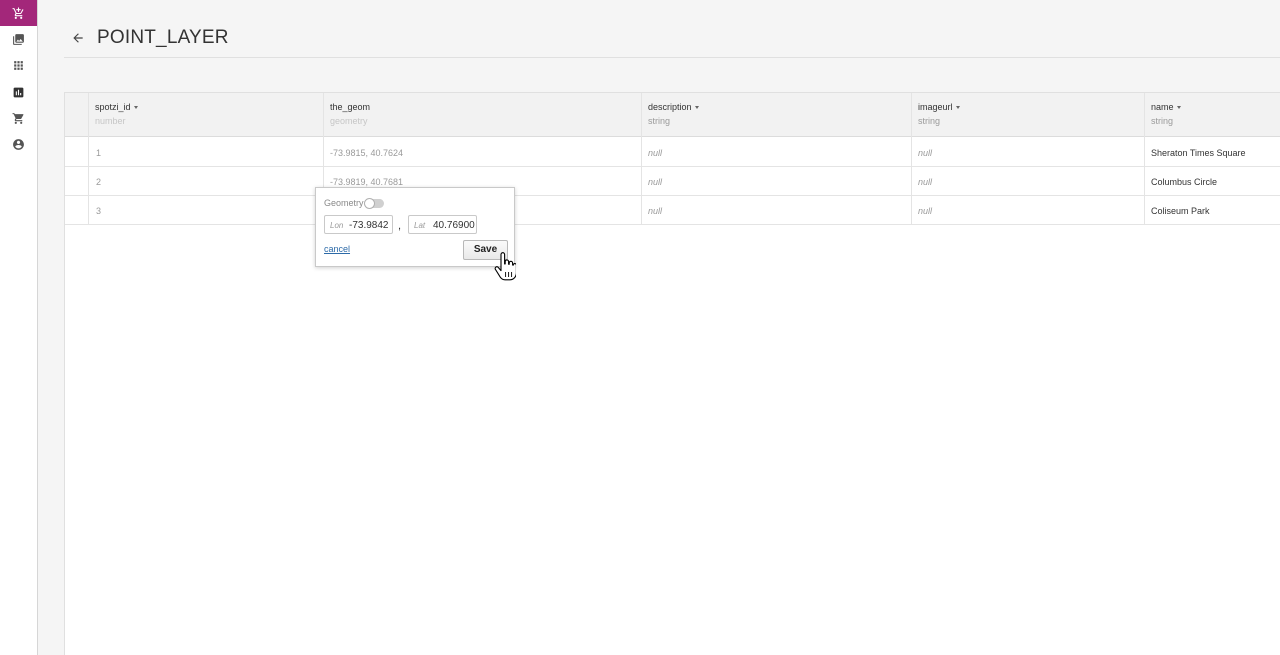  I want to click on table-row: 3 null null Coliseum Park, so click(672, 210).